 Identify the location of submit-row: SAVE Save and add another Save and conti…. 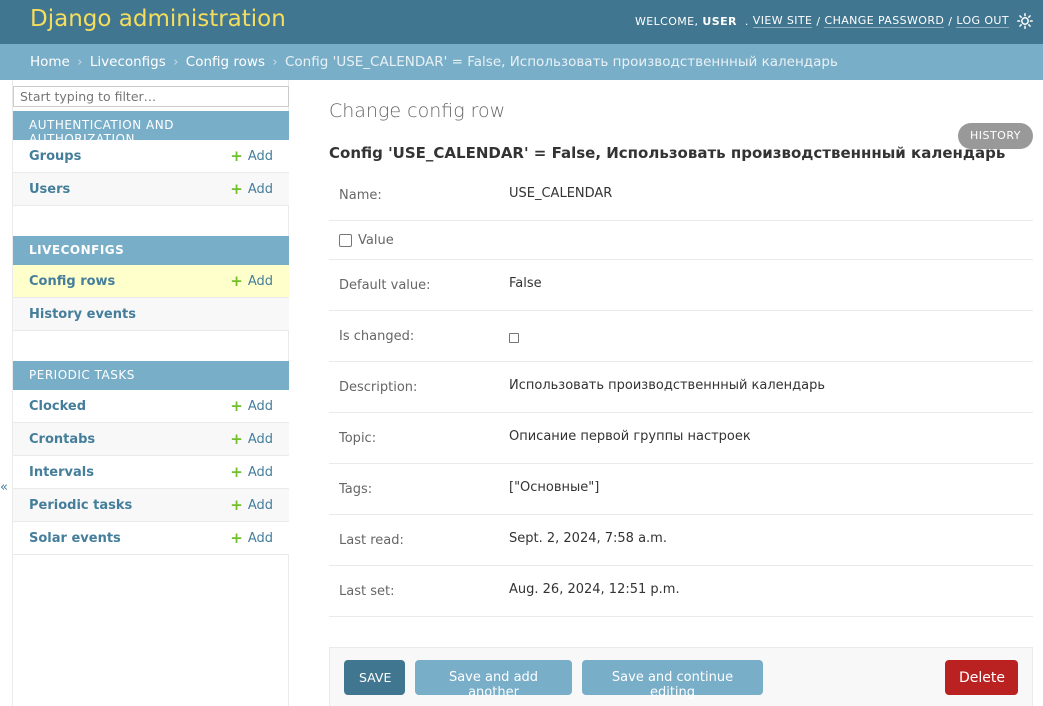
(681, 676).